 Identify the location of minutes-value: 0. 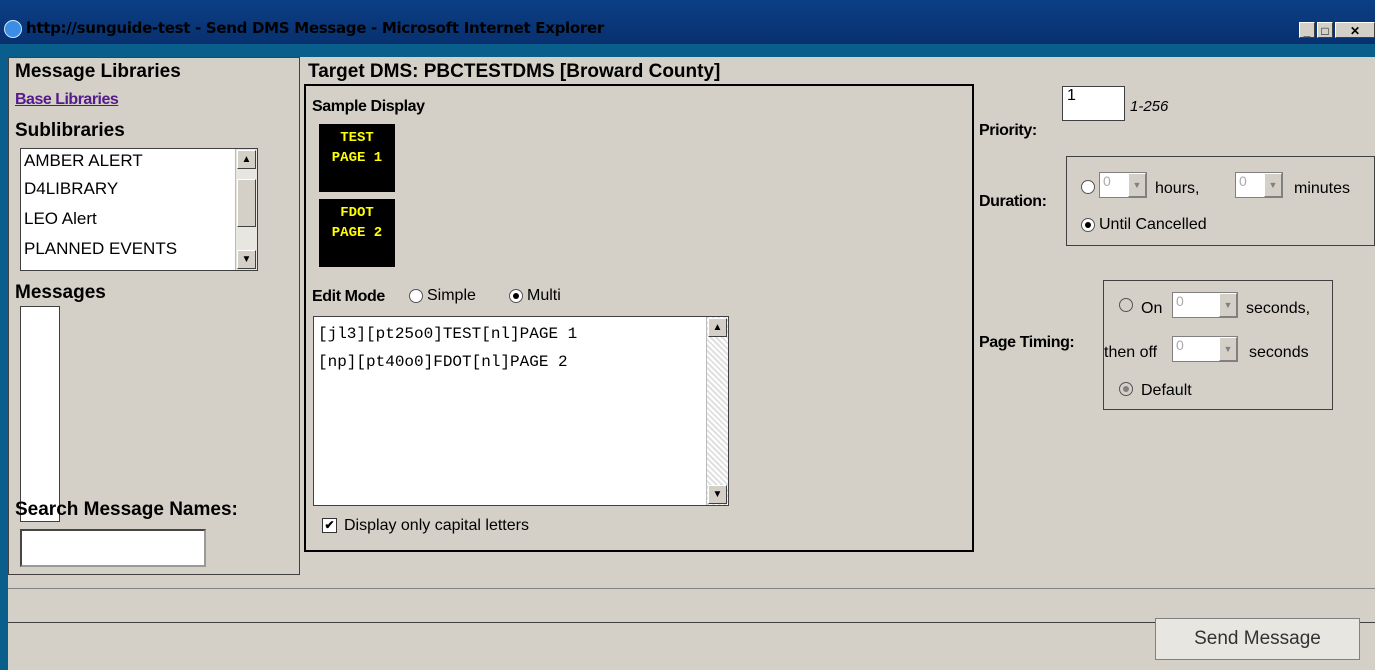
(1243, 181).